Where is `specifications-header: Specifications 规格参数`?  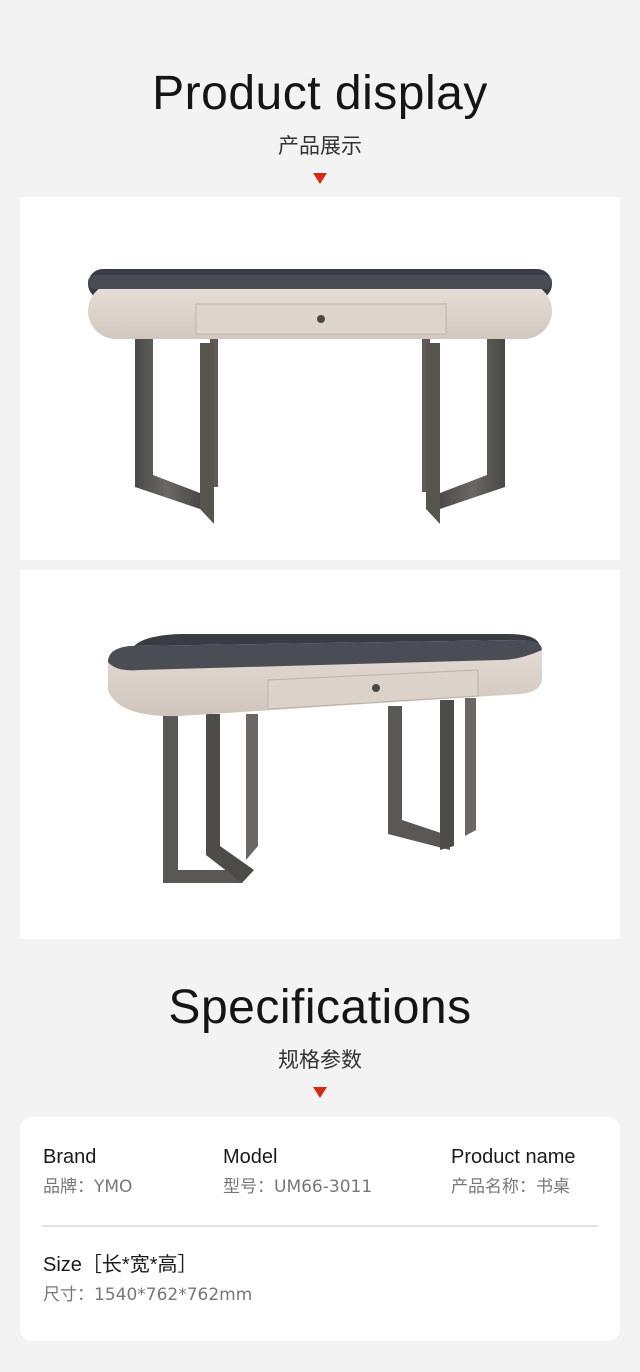 specifications-header: Specifications 规格参数 is located at coordinates (320, 1041).